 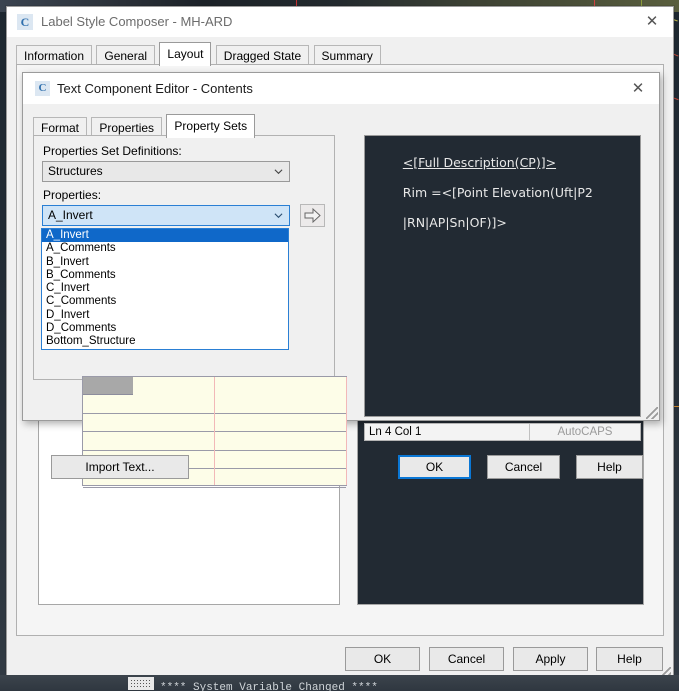 What do you see at coordinates (454, 222) in the screenshot?
I see `editor-line-3: |RN|AP|Sn|OF)]>` at bounding box center [454, 222].